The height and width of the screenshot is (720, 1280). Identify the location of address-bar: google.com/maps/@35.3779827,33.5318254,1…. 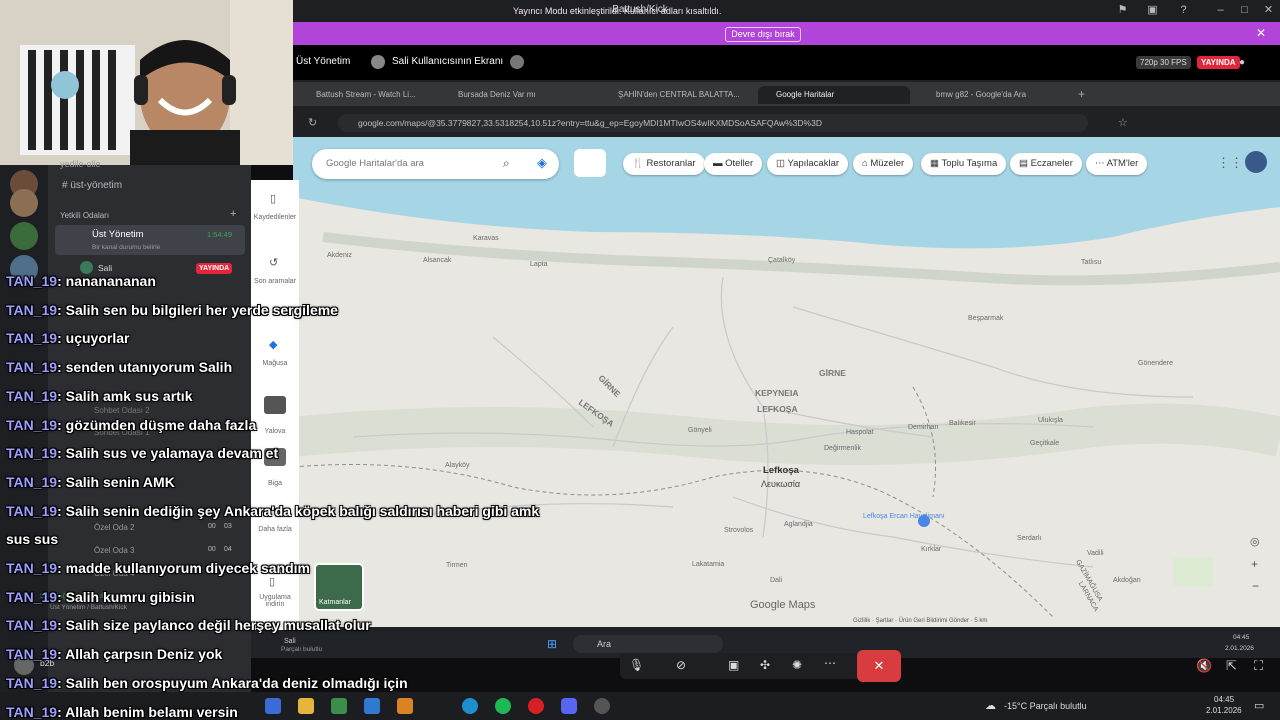
(713, 123).